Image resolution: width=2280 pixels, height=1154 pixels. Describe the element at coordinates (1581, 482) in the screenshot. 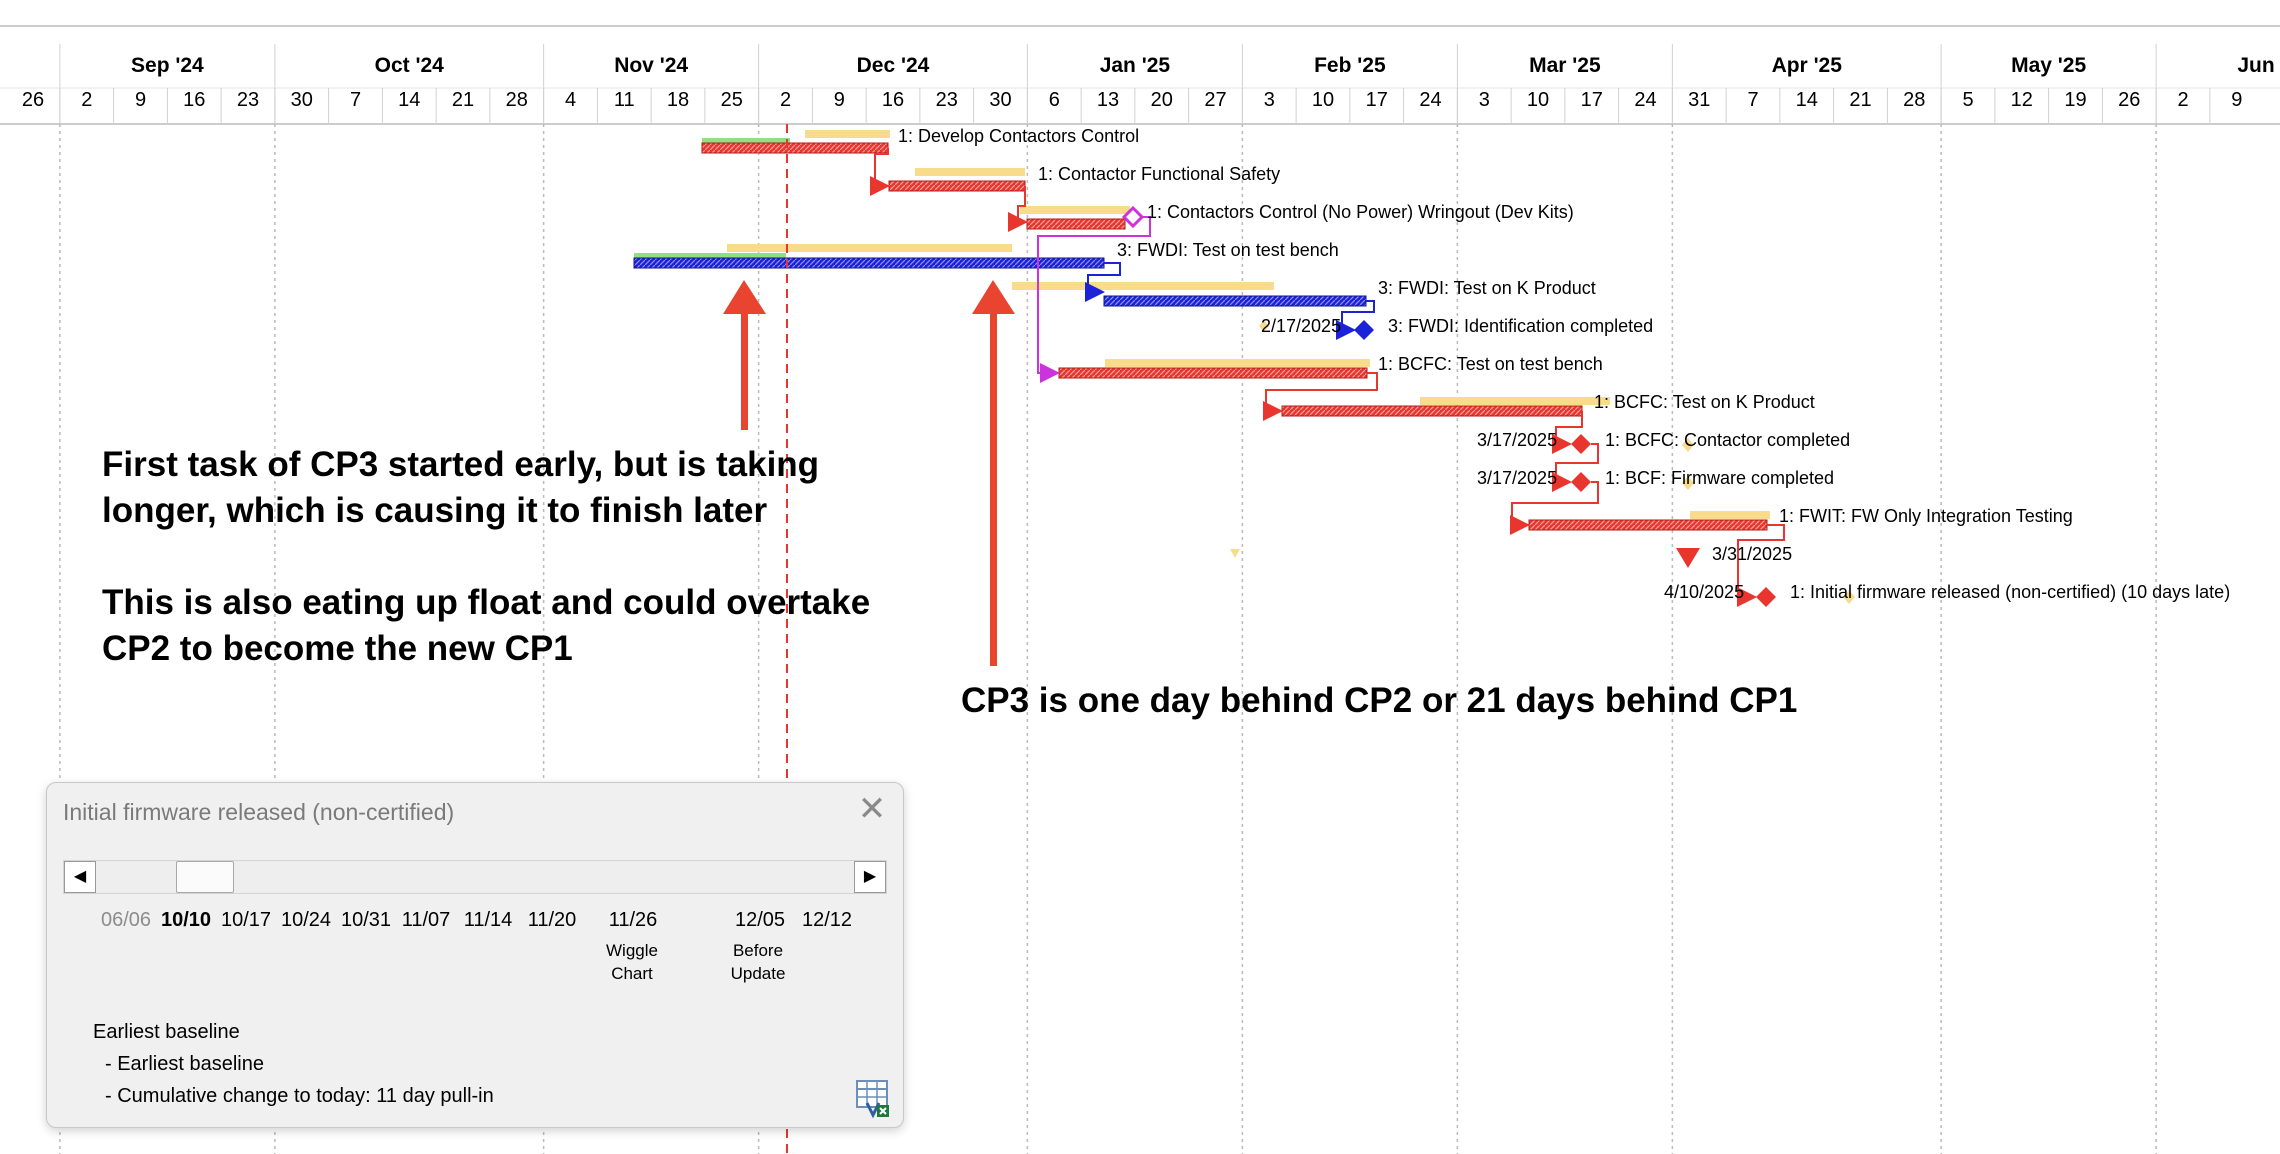

I see `milestone-t10` at that location.